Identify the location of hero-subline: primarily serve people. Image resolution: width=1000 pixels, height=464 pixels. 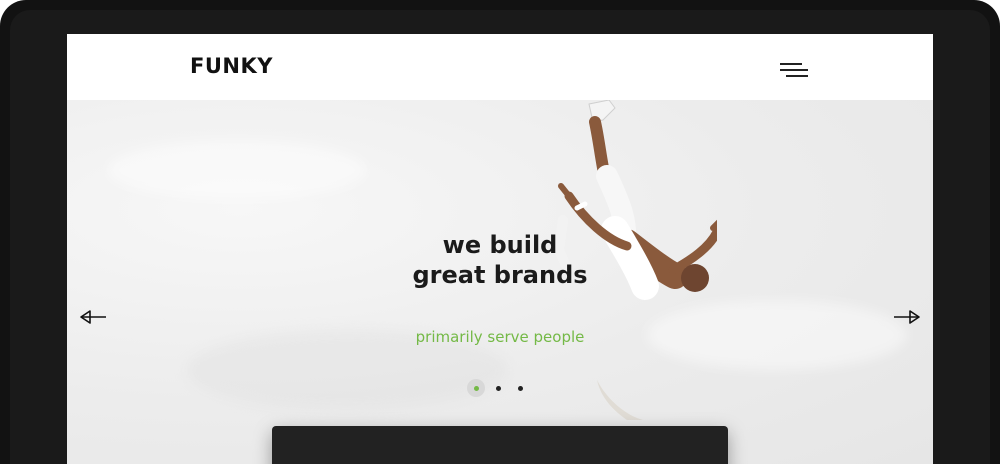
(500, 337).